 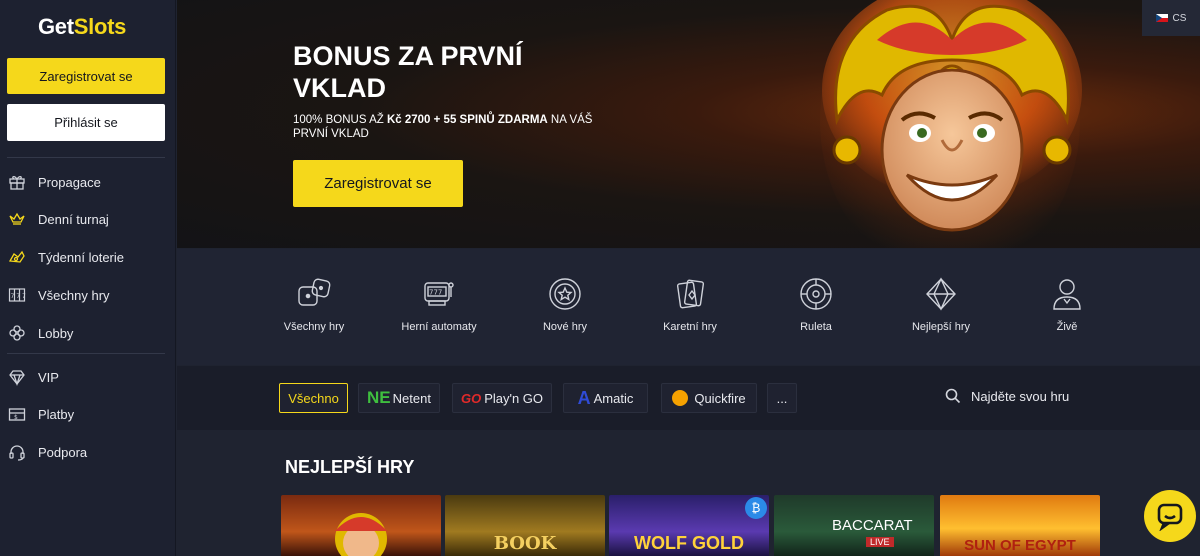 What do you see at coordinates (63, 452) in the screenshot?
I see `sidebar-item-label: Podpora` at bounding box center [63, 452].